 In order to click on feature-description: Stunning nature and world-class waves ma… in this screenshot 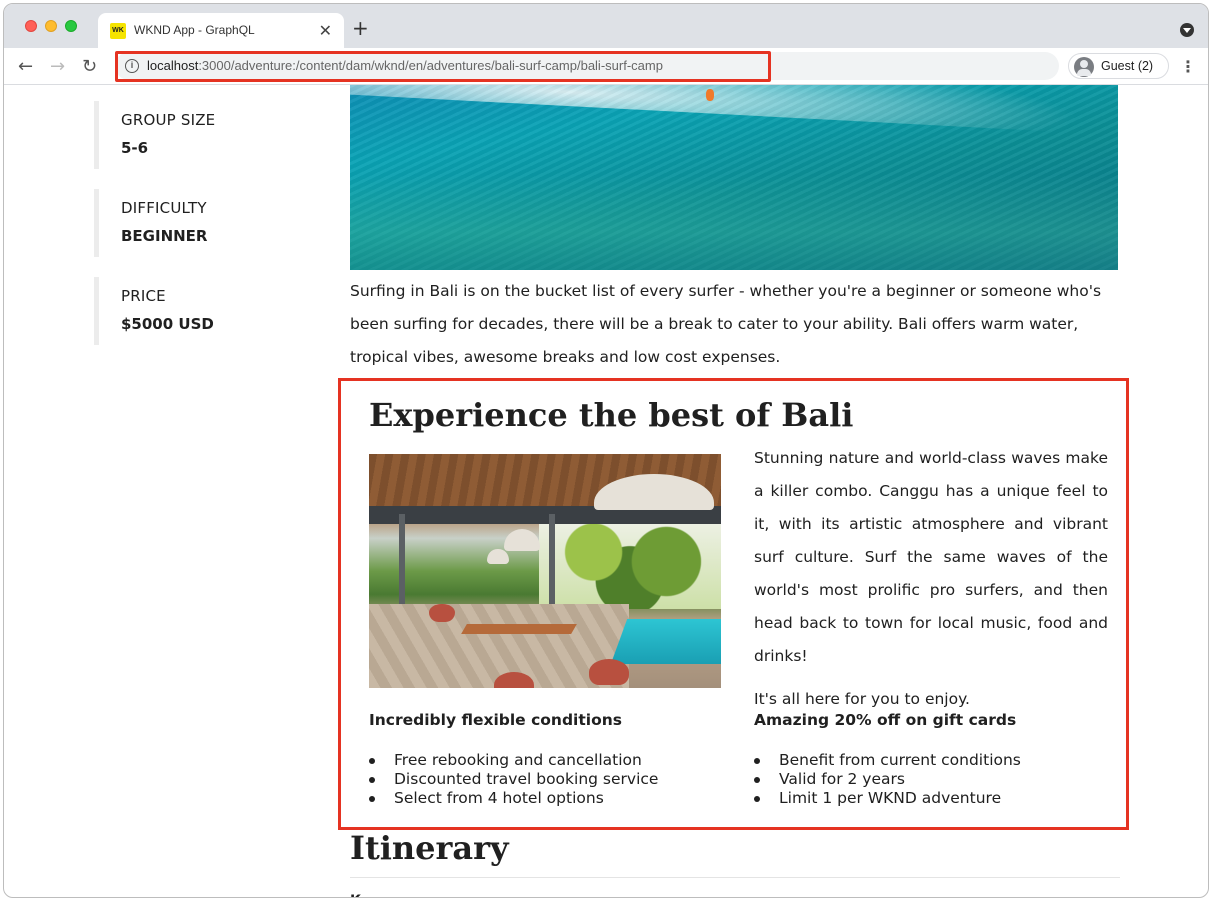, I will do `click(931, 579)`.